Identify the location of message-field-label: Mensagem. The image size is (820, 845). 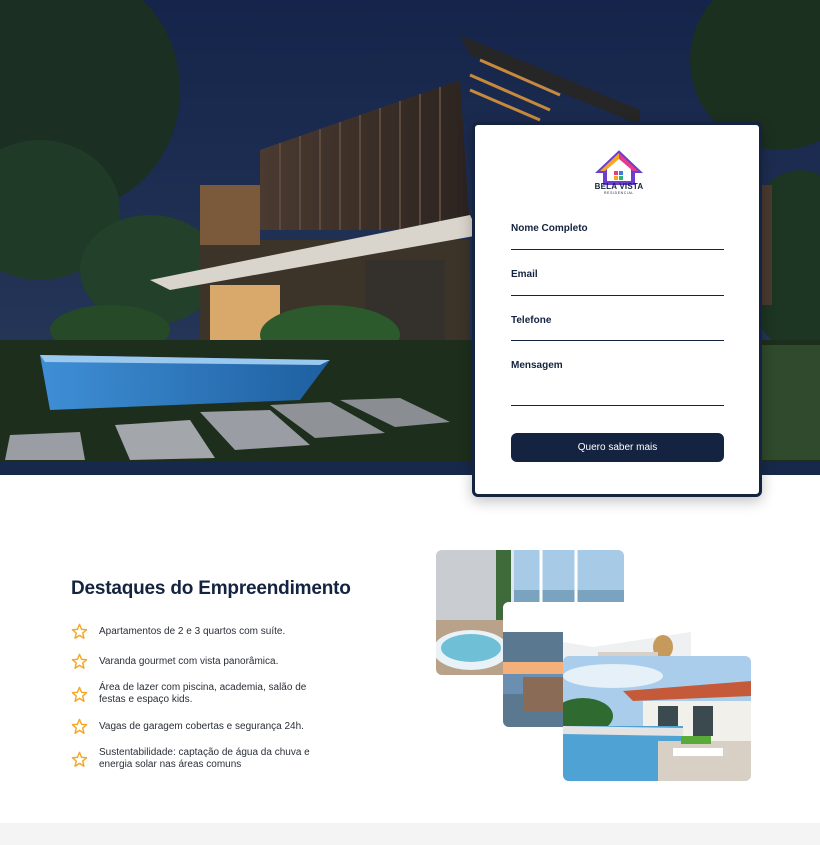
(537, 365).